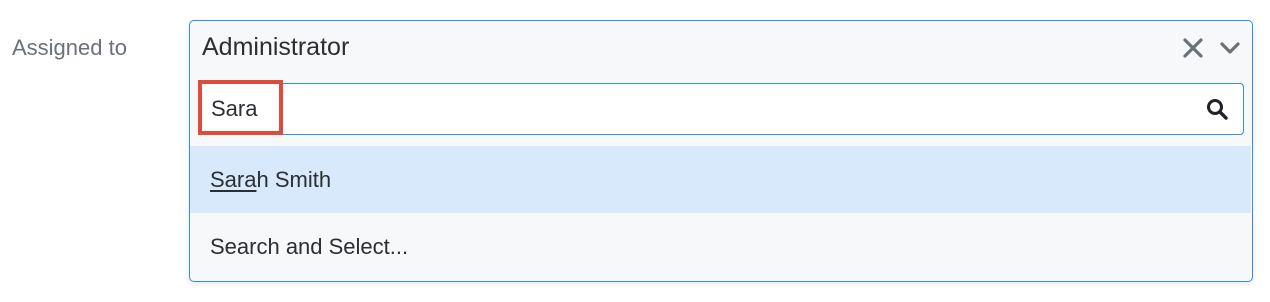  What do you see at coordinates (691, 108) in the screenshot?
I see `search-input` at bounding box center [691, 108].